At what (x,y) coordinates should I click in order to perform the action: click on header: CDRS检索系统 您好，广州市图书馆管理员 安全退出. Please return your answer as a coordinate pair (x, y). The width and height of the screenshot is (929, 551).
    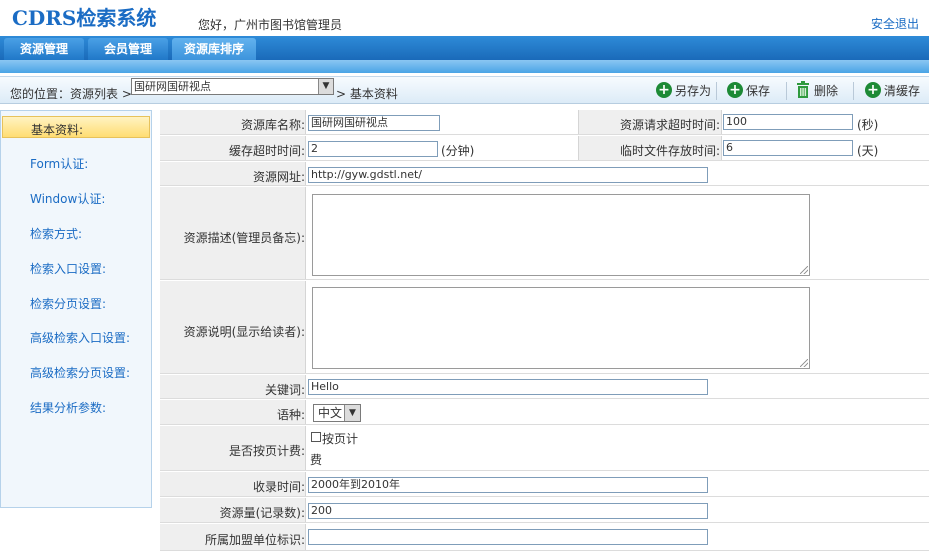
    Looking at the image, I should click on (464, 18).